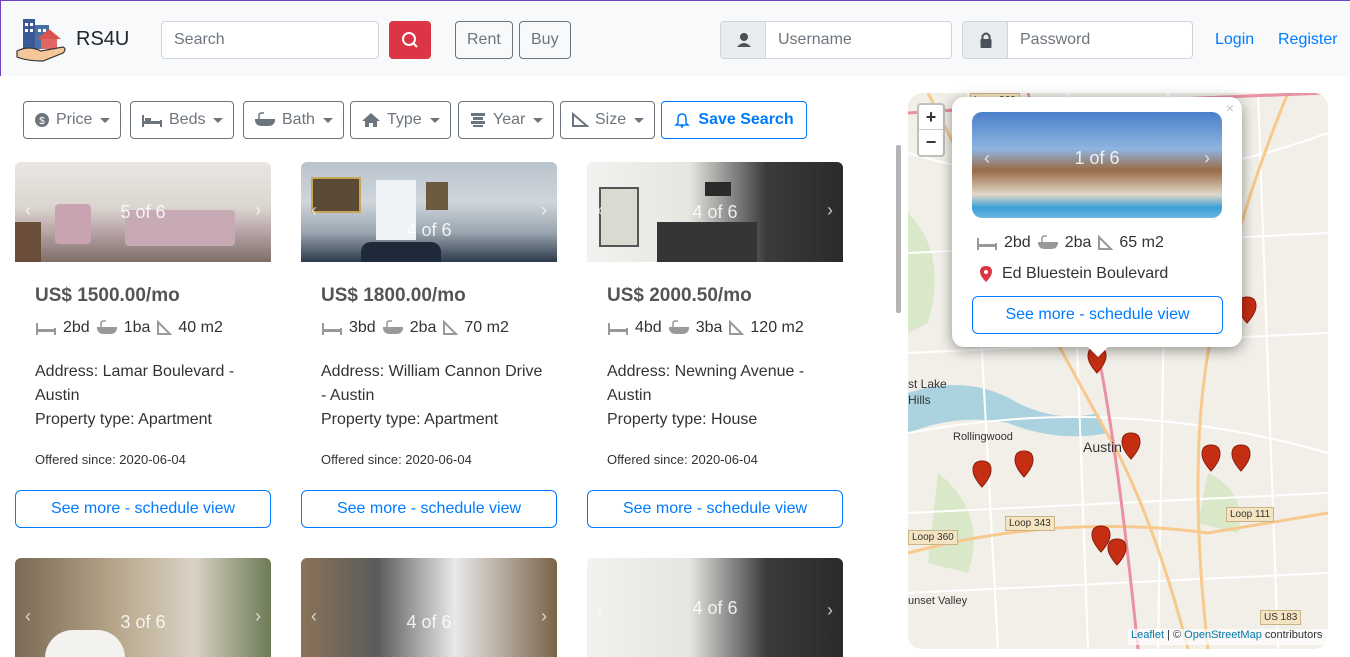 Image resolution: width=1350 pixels, height=657 pixels. What do you see at coordinates (478, 120) in the screenshot?
I see `calendar-stack-icon` at bounding box center [478, 120].